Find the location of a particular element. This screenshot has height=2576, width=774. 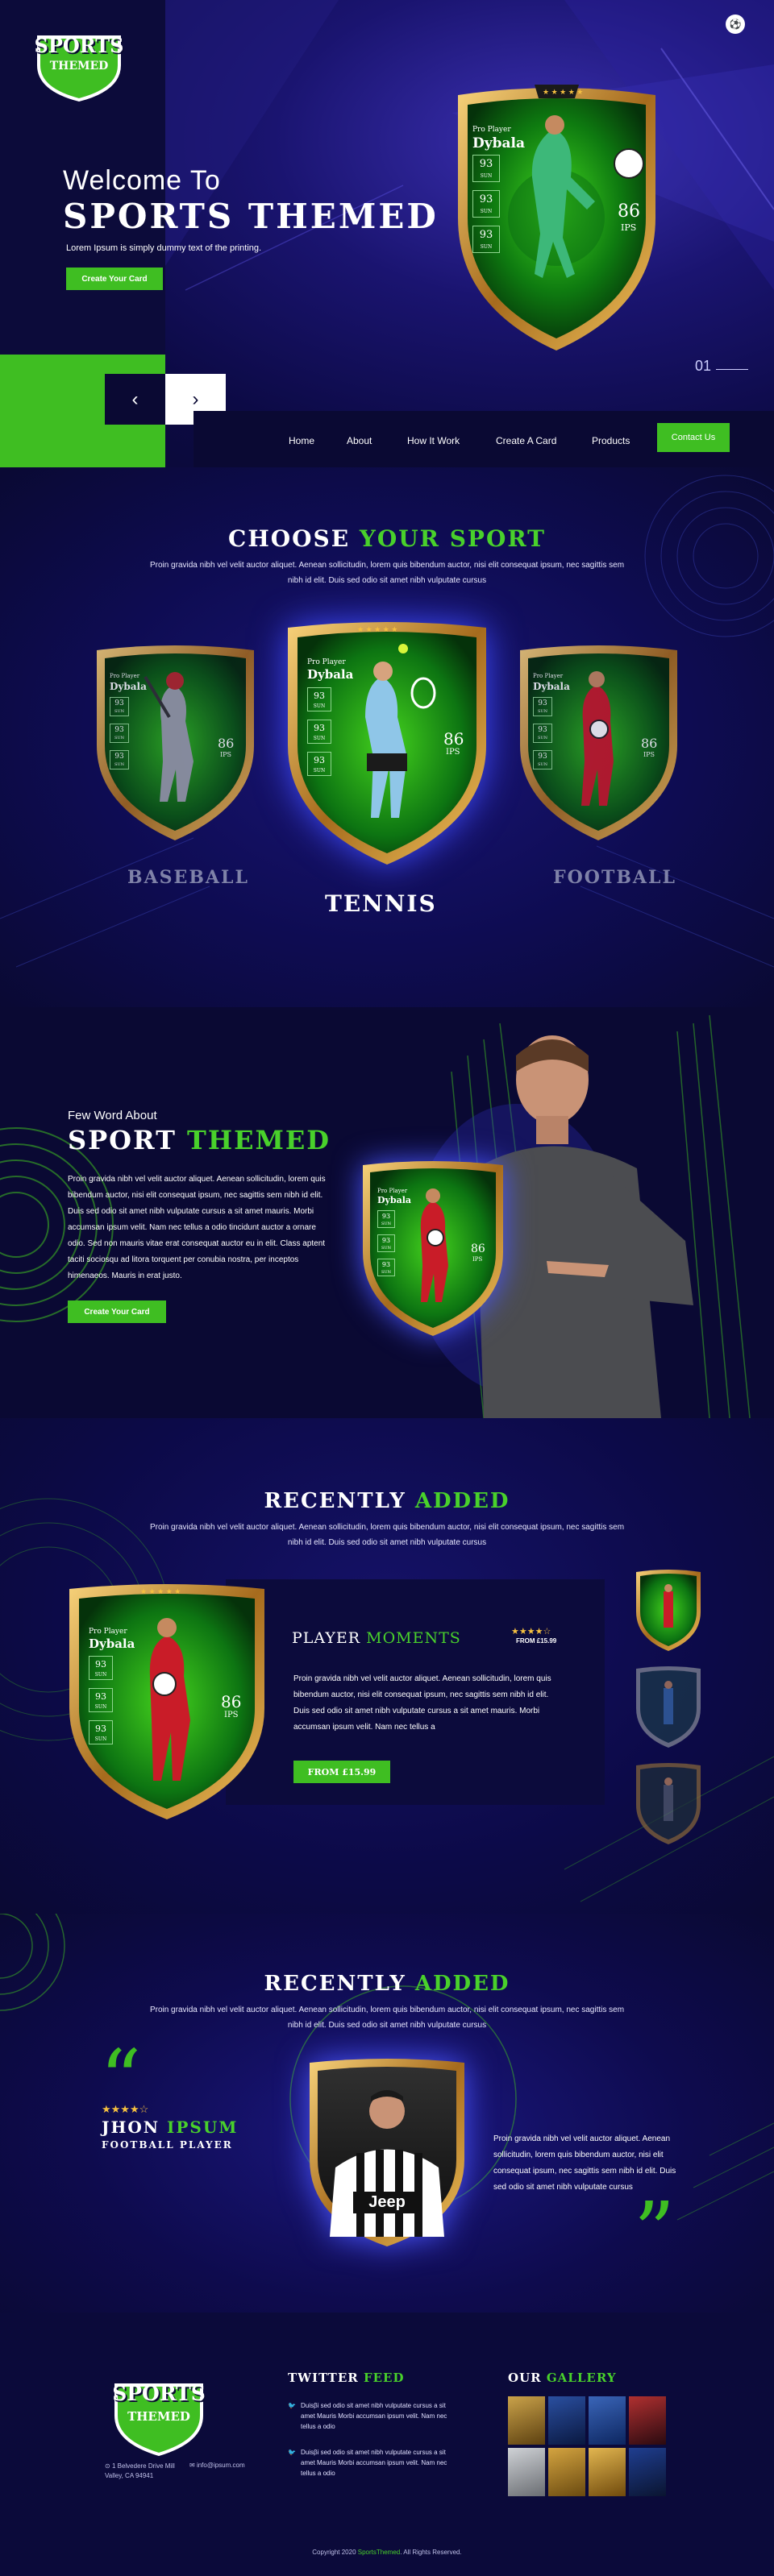

nav-home: Home is located at coordinates (301, 441).